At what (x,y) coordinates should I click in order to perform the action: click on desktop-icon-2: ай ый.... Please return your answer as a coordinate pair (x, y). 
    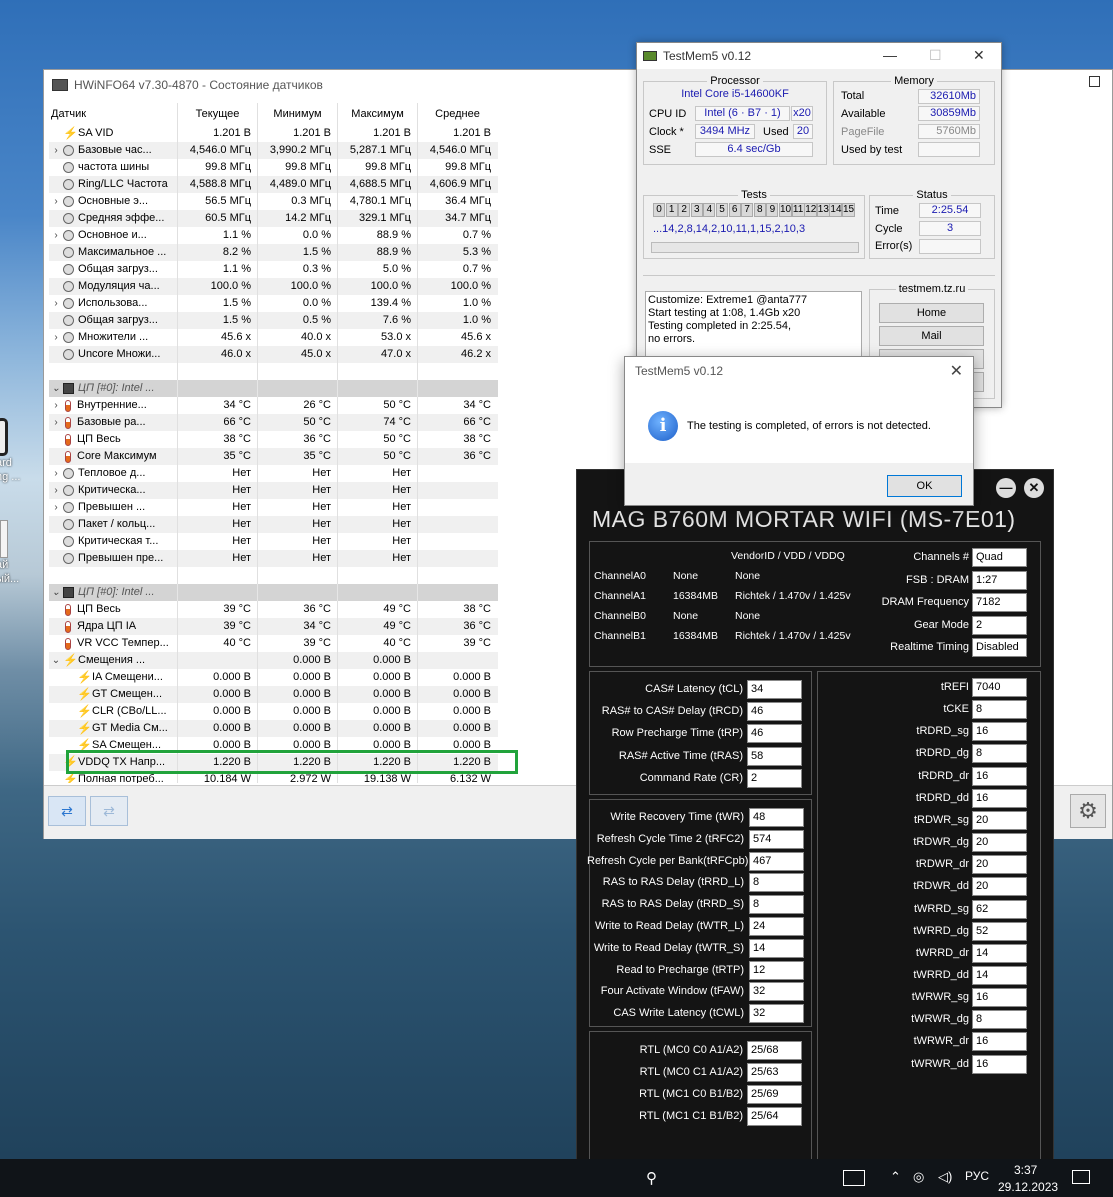
    Looking at the image, I should click on (14, 560).